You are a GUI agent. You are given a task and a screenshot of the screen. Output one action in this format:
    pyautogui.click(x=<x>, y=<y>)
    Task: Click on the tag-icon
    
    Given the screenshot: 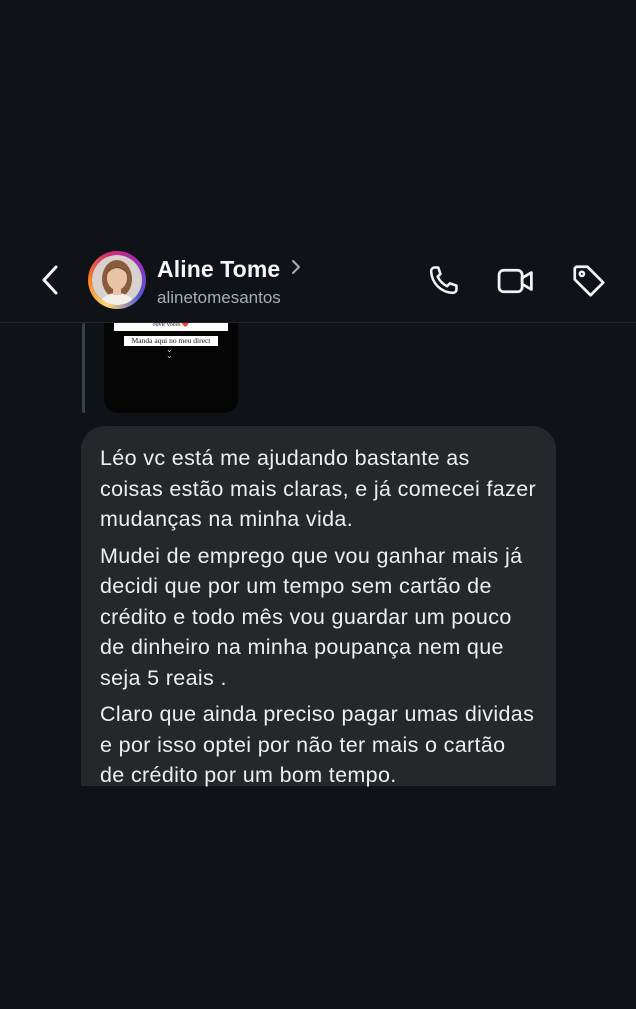 What is the action you would take?
    pyautogui.click(x=589, y=281)
    